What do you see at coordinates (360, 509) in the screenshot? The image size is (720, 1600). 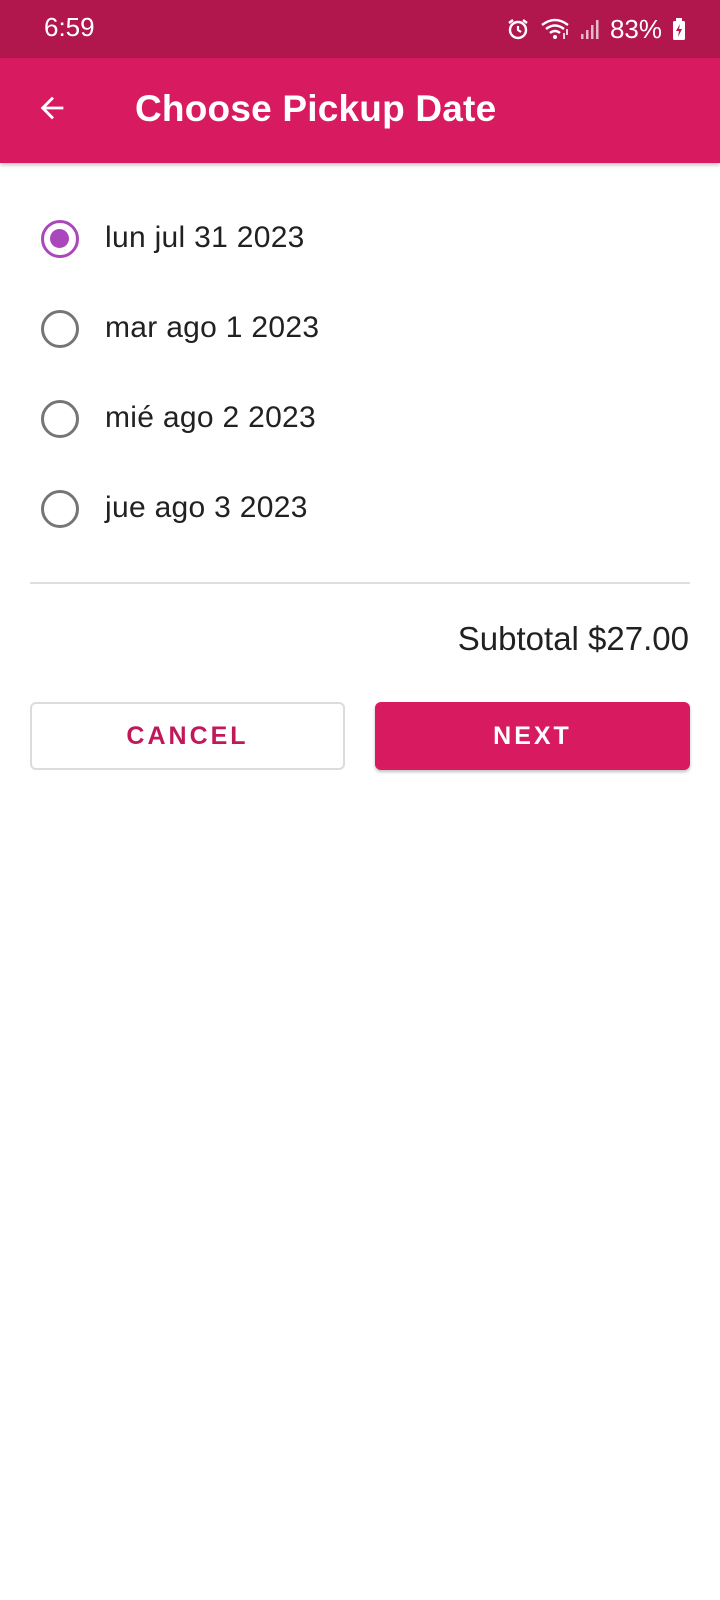 I see `pickup-date-option: jue ago 3 2023` at bounding box center [360, 509].